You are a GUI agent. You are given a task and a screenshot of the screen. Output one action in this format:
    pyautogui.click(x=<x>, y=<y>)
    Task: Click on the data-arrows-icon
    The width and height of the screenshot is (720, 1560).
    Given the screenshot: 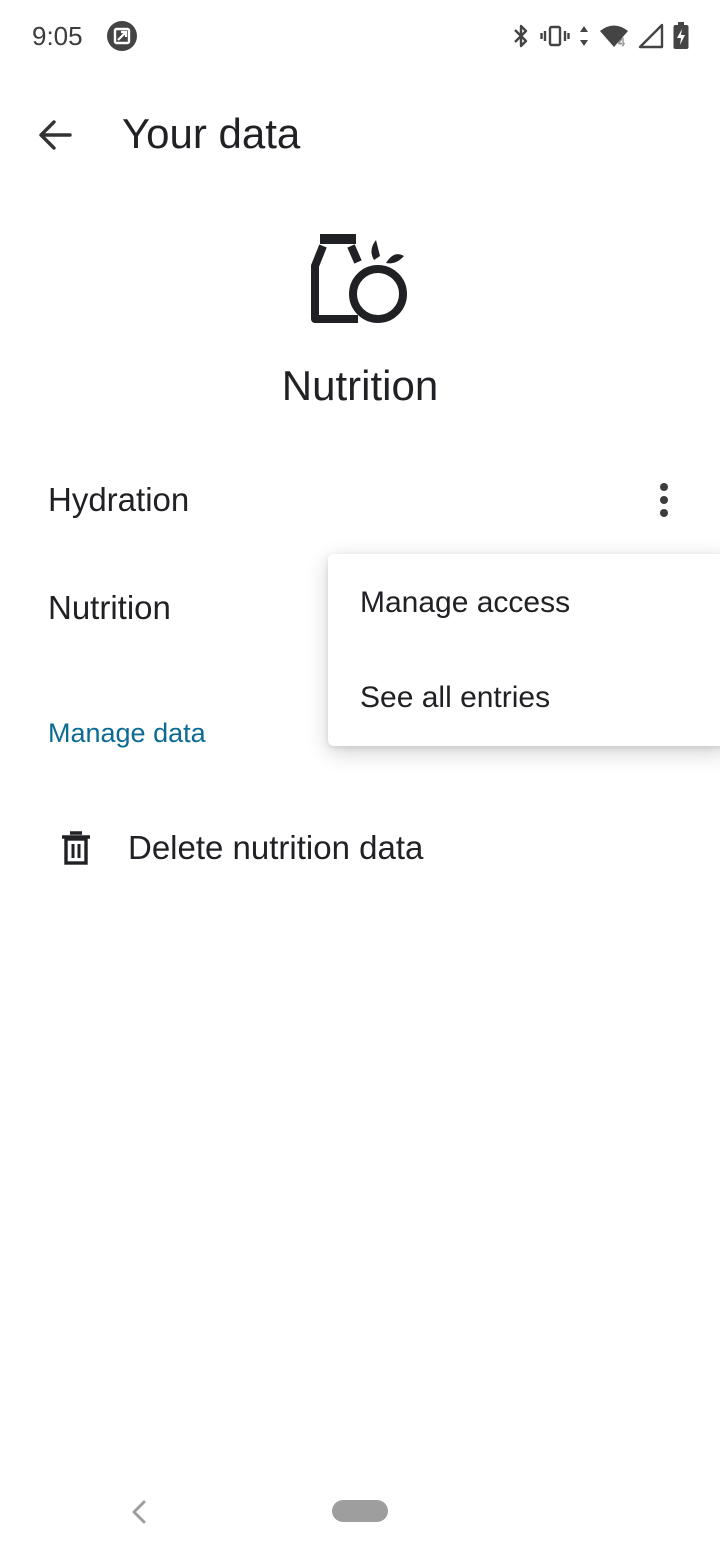 What is the action you would take?
    pyautogui.click(x=584, y=36)
    